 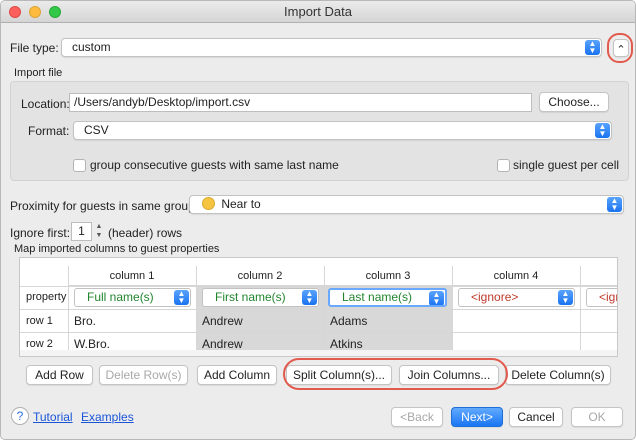 I want to click on format-select: CSV ▲ ▼, so click(x=342, y=130).